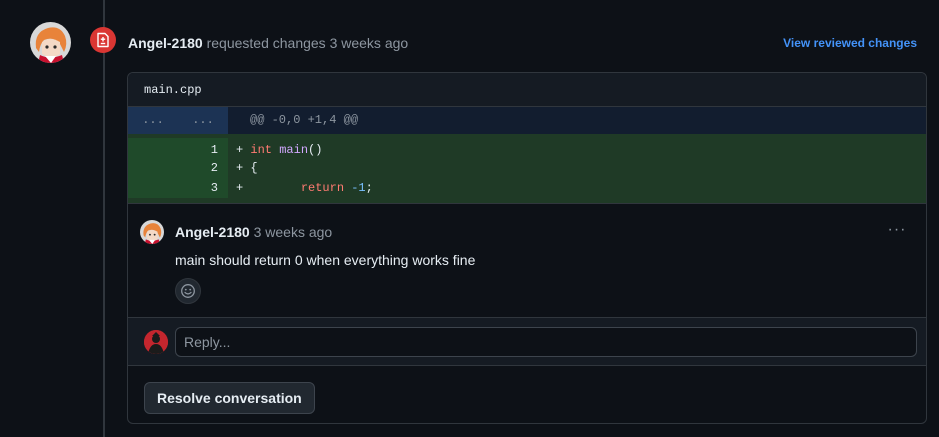 This screenshot has height=437, width=939. I want to click on comment-author-link: Angel-2180, so click(212, 232).